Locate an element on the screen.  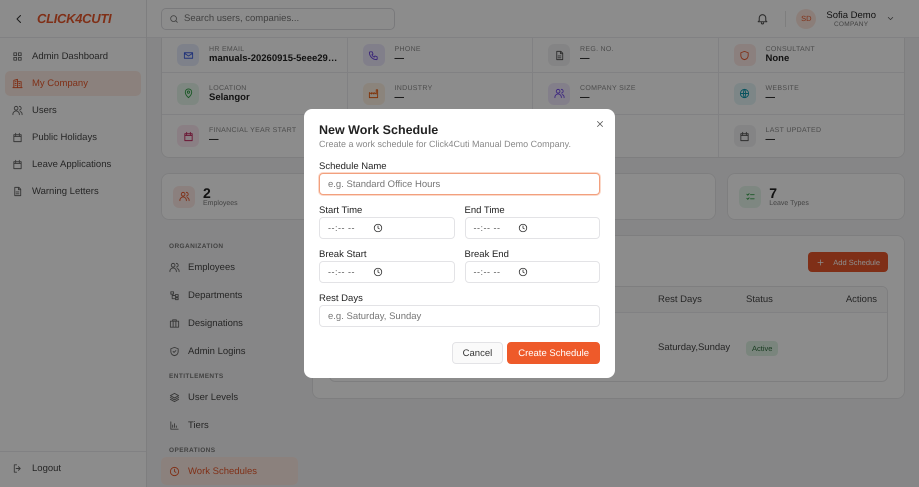
subnav-item: User Levels is located at coordinates (229, 397).